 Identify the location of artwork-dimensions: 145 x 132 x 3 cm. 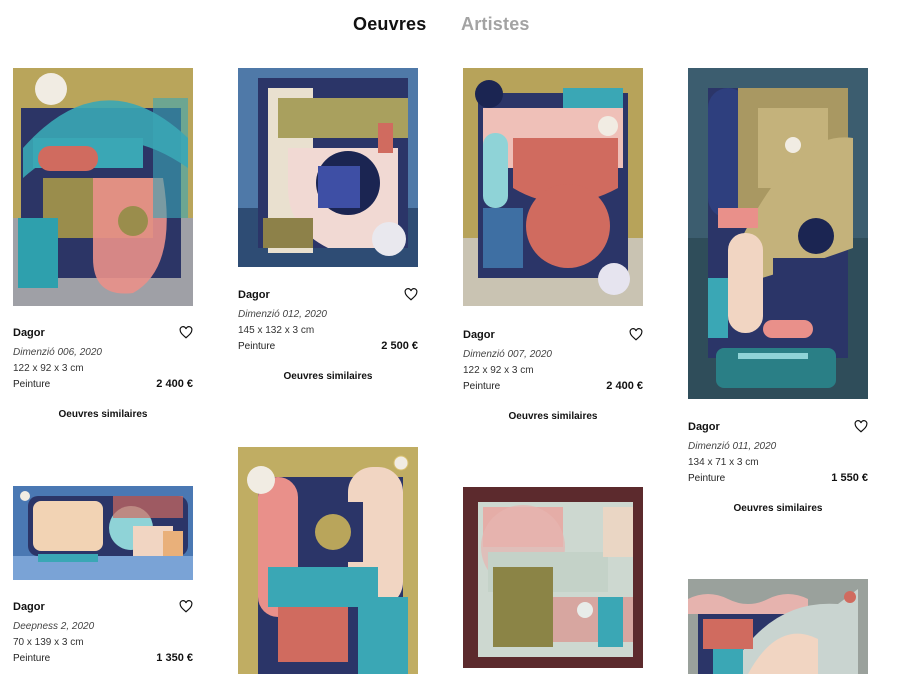
(276, 330).